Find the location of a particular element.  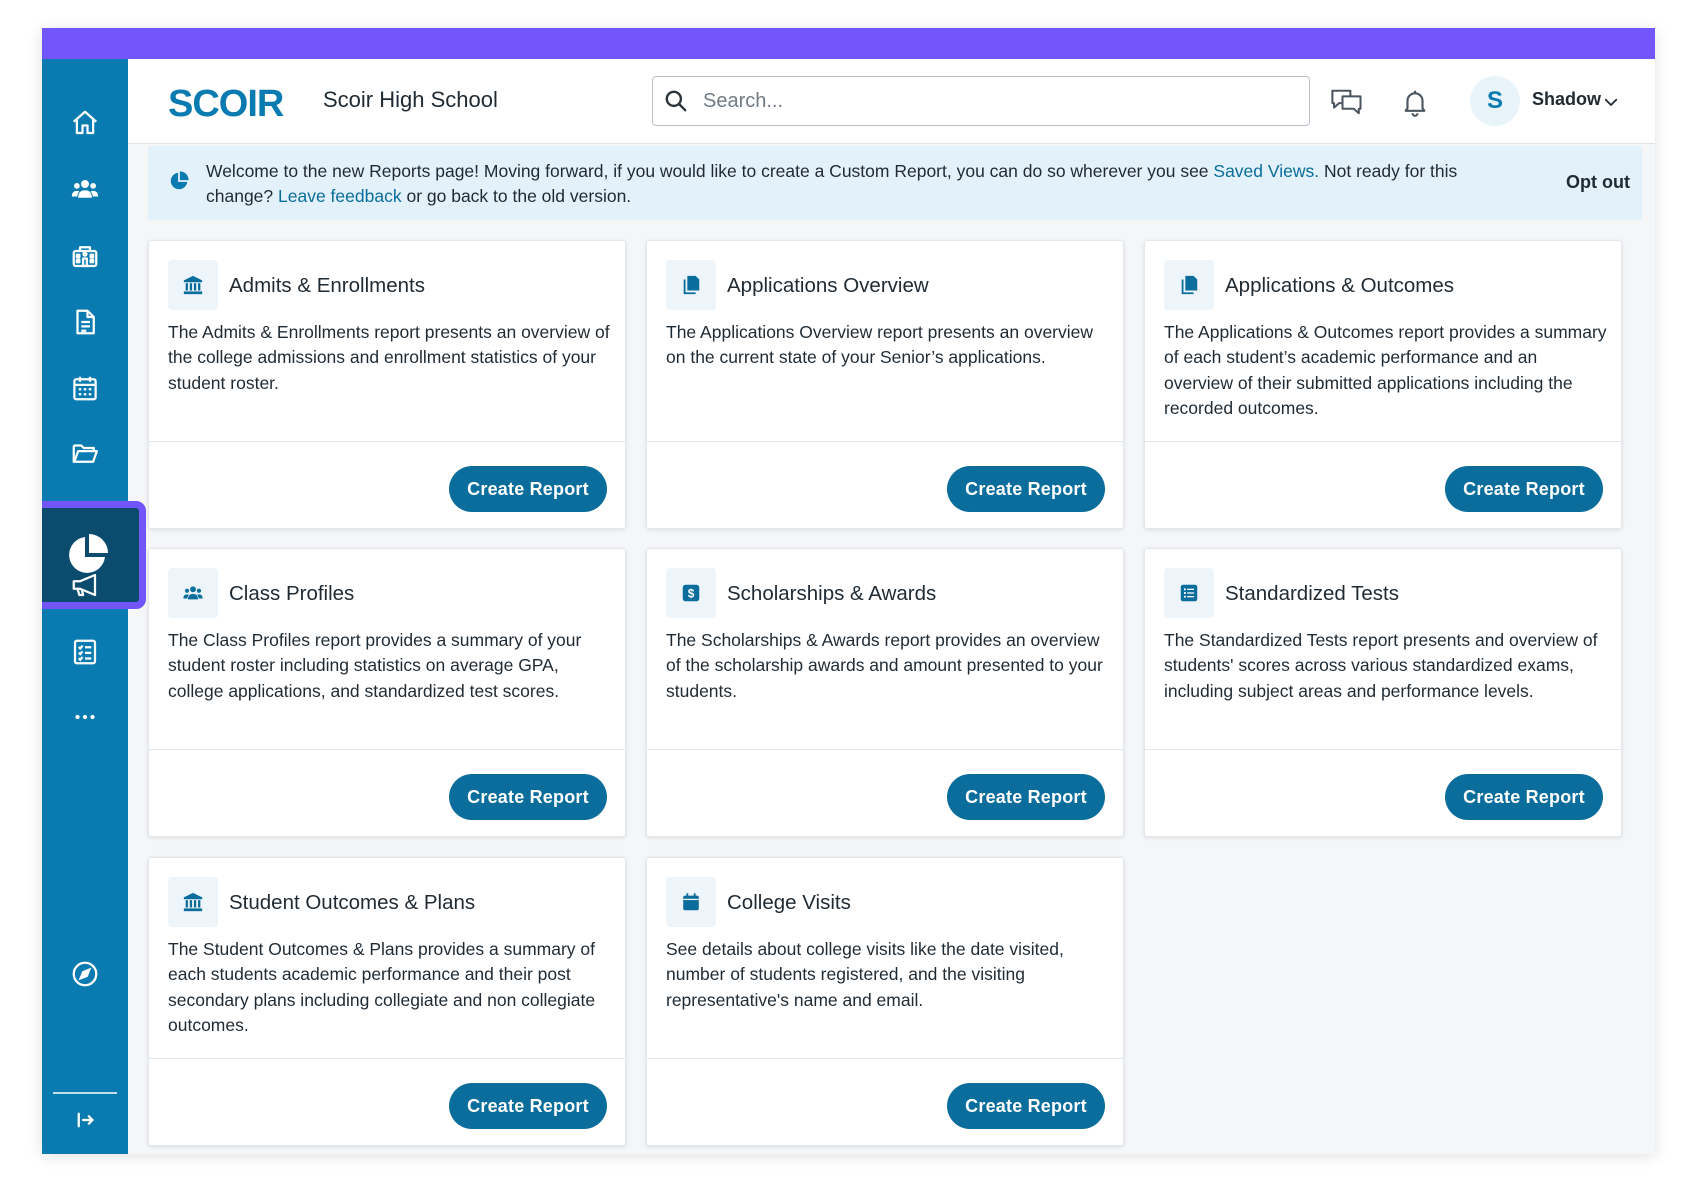

home-icon is located at coordinates (85, 122).